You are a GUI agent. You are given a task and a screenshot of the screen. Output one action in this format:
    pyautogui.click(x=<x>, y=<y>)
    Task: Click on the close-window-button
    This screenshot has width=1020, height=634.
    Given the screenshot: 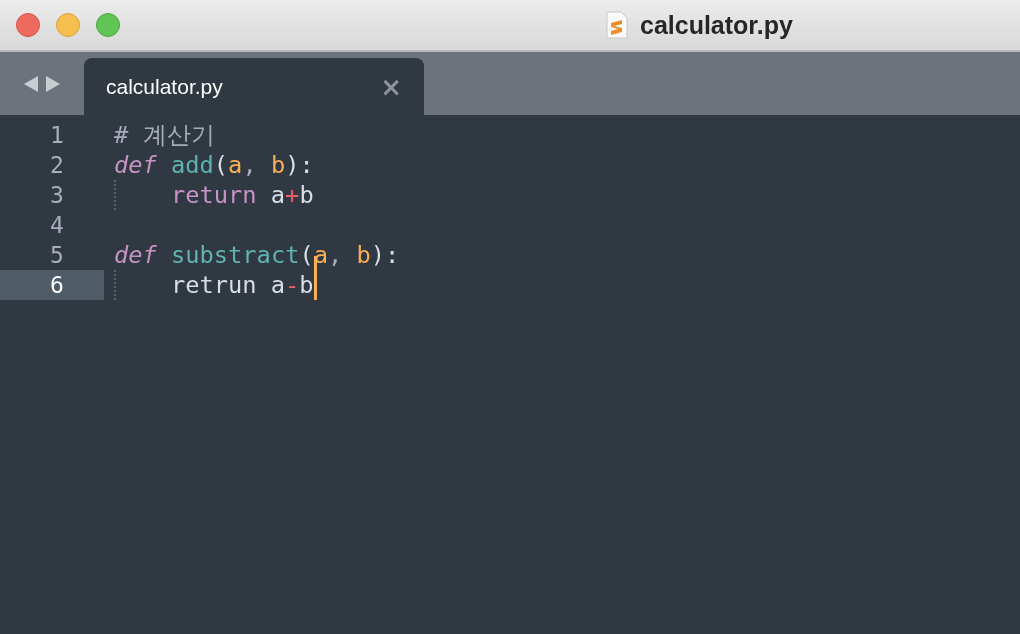 What is the action you would take?
    pyautogui.click(x=28, y=25)
    